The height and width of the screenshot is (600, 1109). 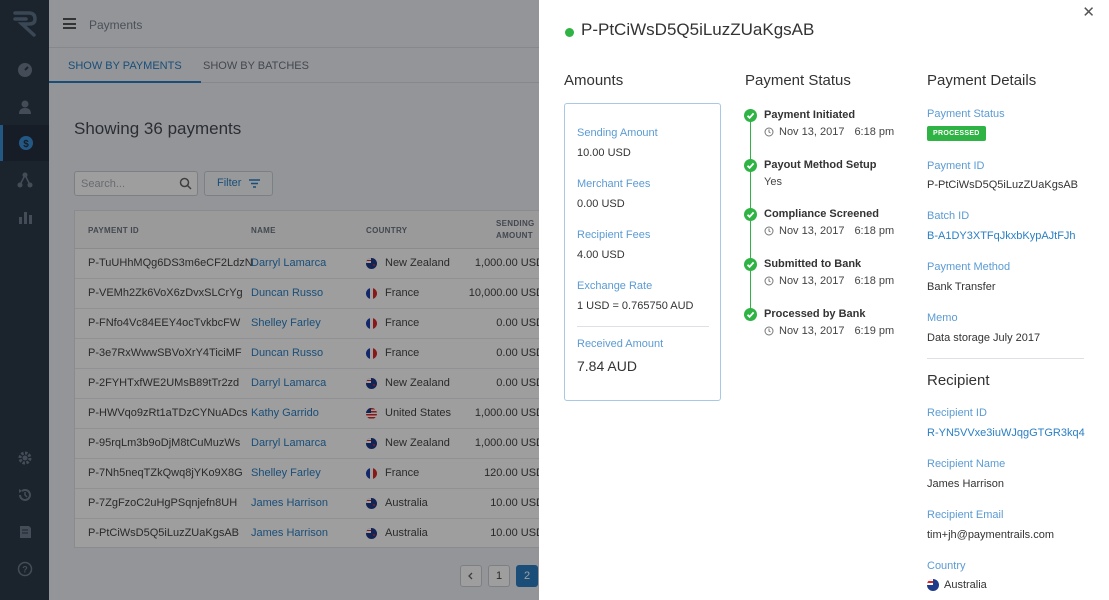 What do you see at coordinates (966, 114) in the screenshot?
I see `payment-status-label: Payment Status` at bounding box center [966, 114].